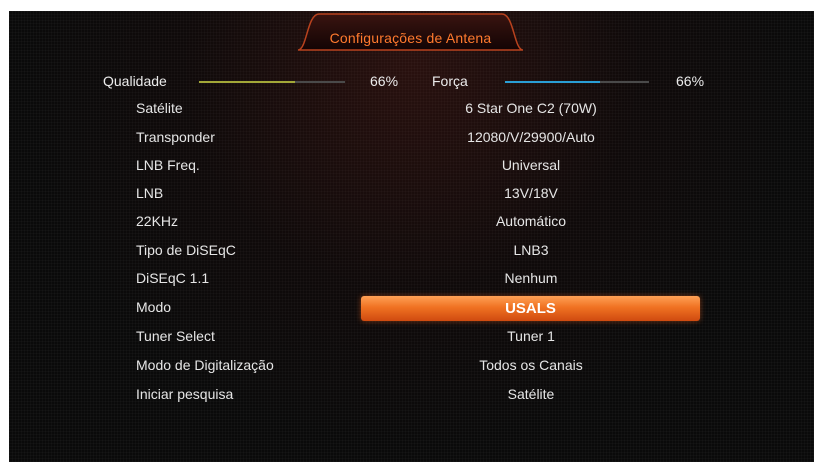 The width and height of the screenshot is (814, 462). What do you see at coordinates (531, 365) in the screenshot?
I see `setting-value: Todos os Canais` at bounding box center [531, 365].